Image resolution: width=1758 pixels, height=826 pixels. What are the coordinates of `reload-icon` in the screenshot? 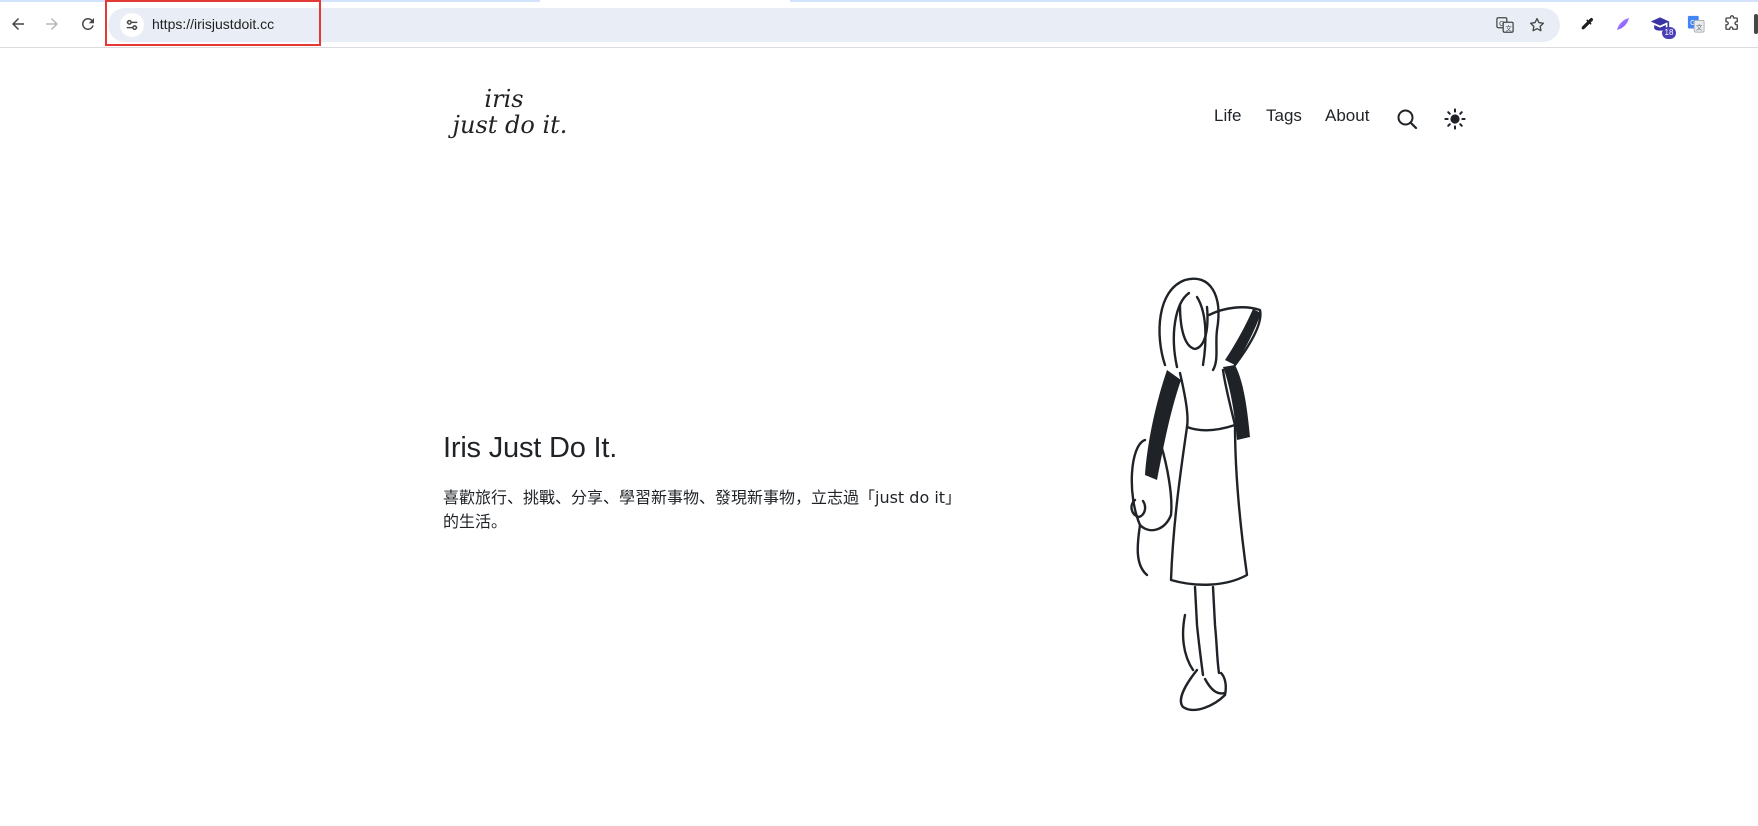 It's located at (87, 23).